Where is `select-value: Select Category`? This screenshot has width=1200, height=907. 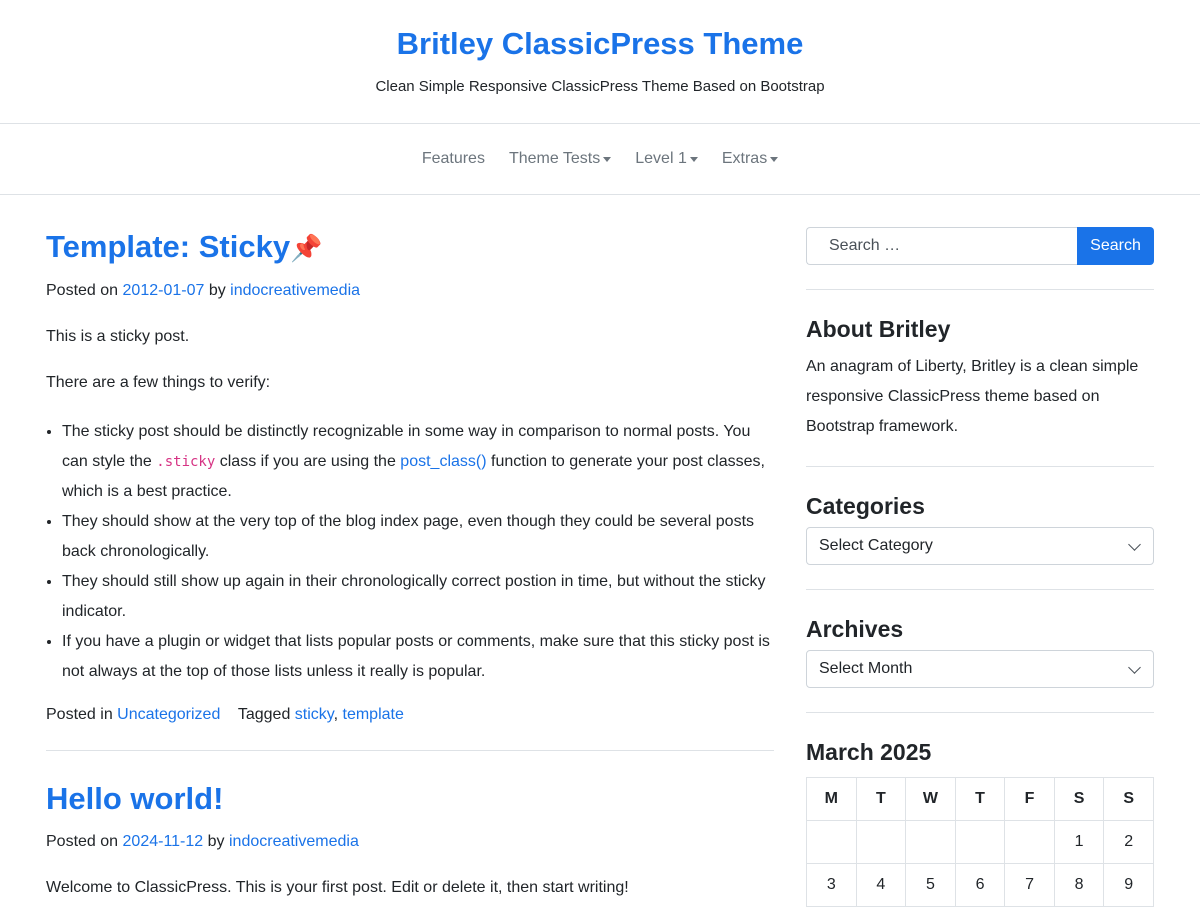
select-value: Select Category is located at coordinates (876, 545).